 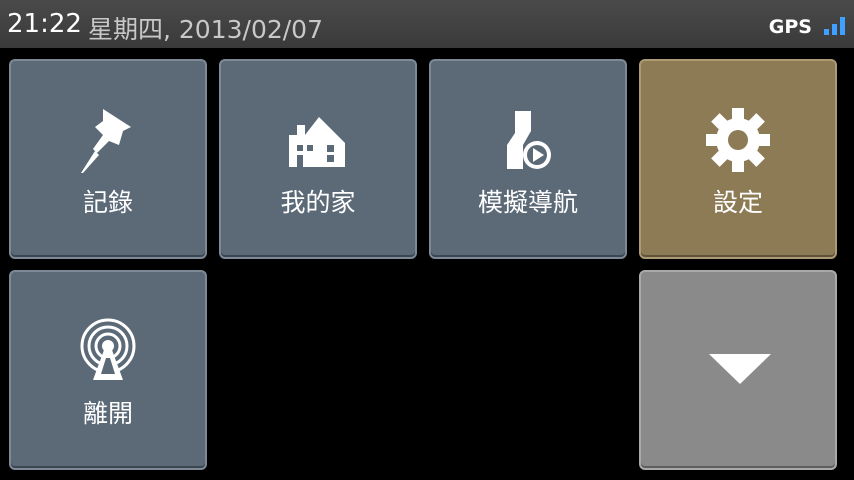 I want to click on tile-label: 離開, so click(x=107, y=413).